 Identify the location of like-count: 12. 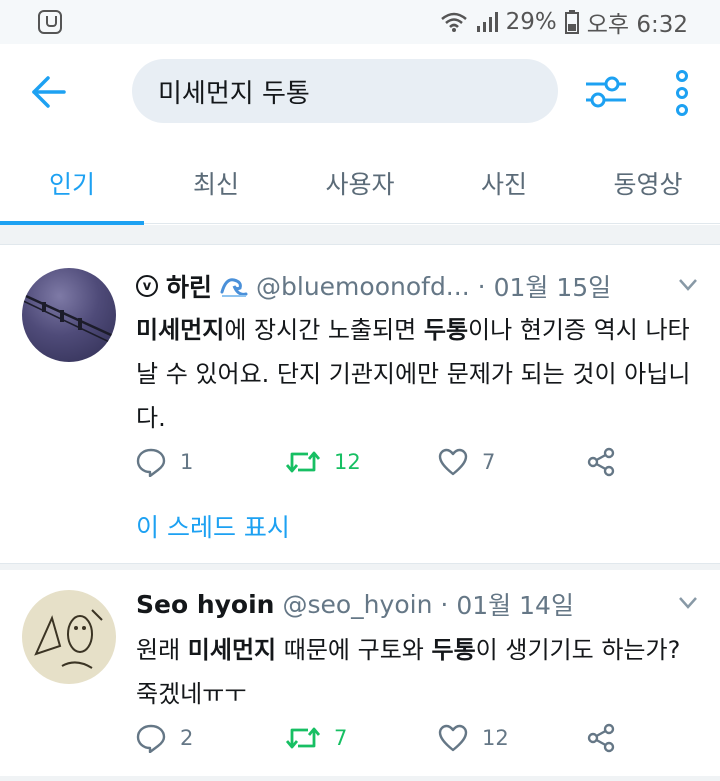
(495, 738).